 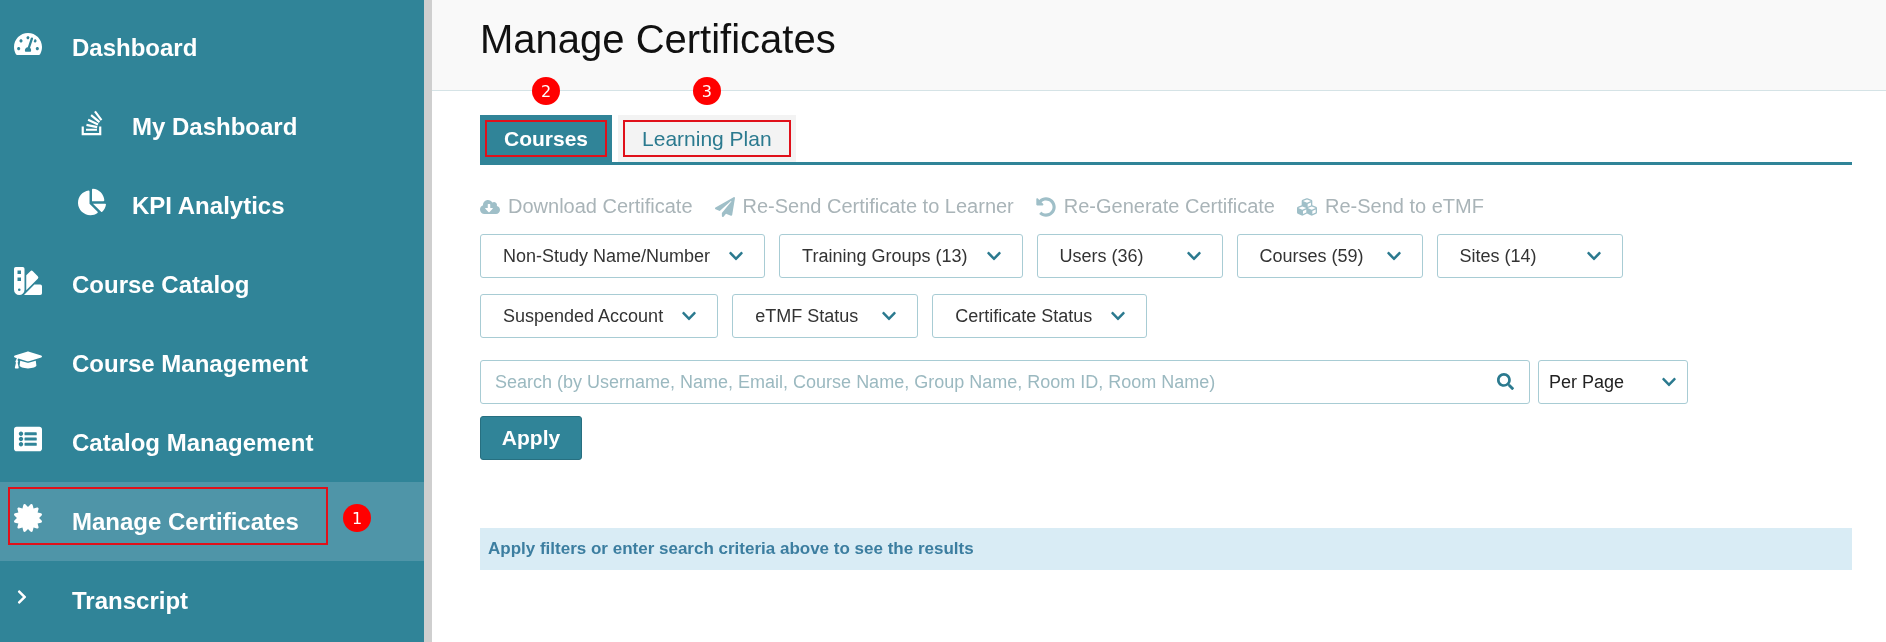 I want to click on sidebar-item: Dashboard, so click(x=212, y=47).